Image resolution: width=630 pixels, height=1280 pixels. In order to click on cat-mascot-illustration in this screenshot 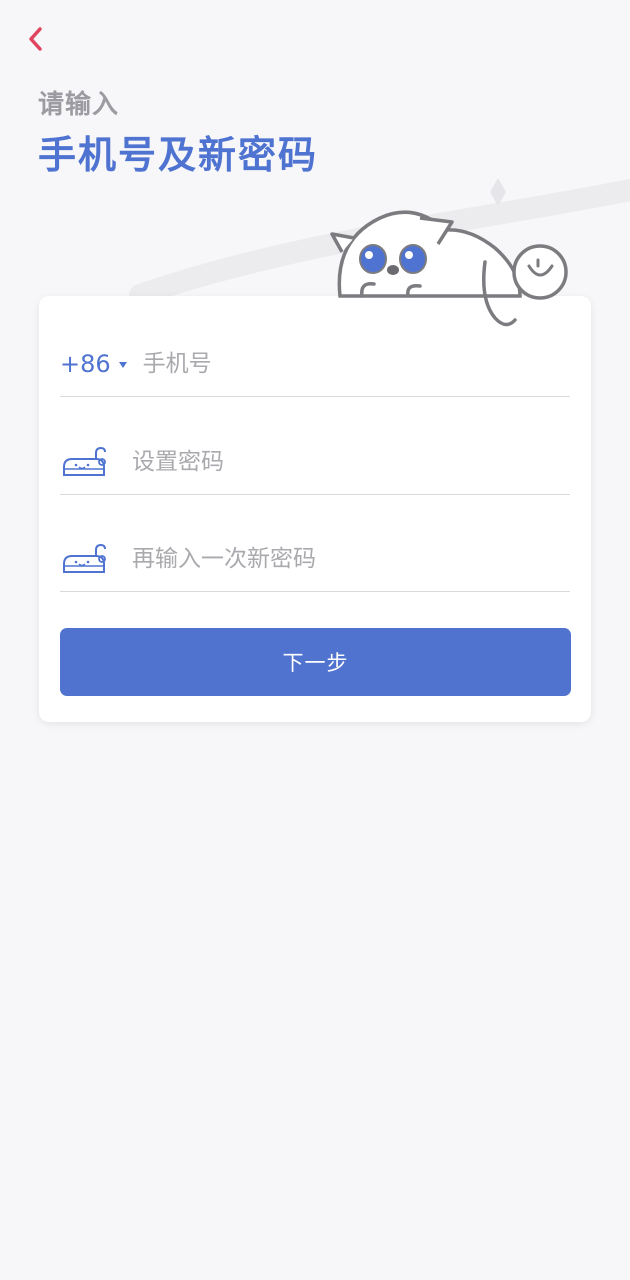, I will do `click(449, 268)`.